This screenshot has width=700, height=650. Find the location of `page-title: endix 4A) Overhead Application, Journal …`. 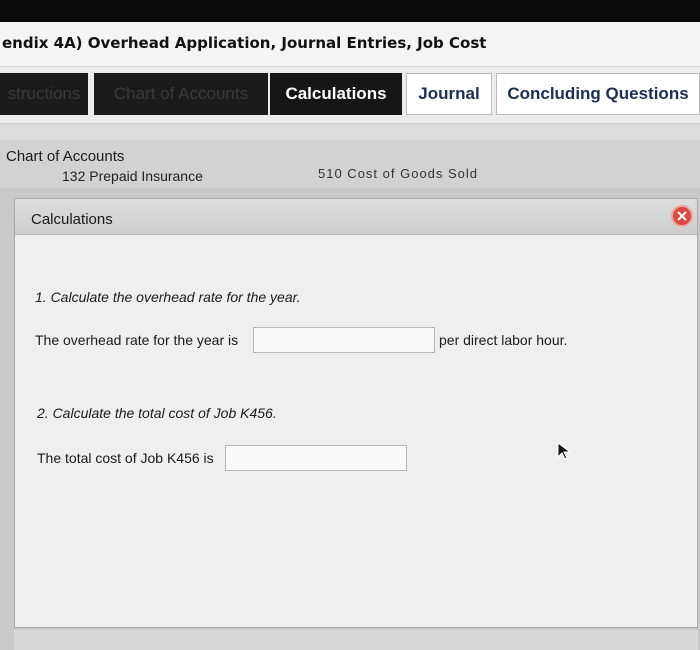

page-title: endix 4A) Overhead Application, Journal … is located at coordinates (244, 43).